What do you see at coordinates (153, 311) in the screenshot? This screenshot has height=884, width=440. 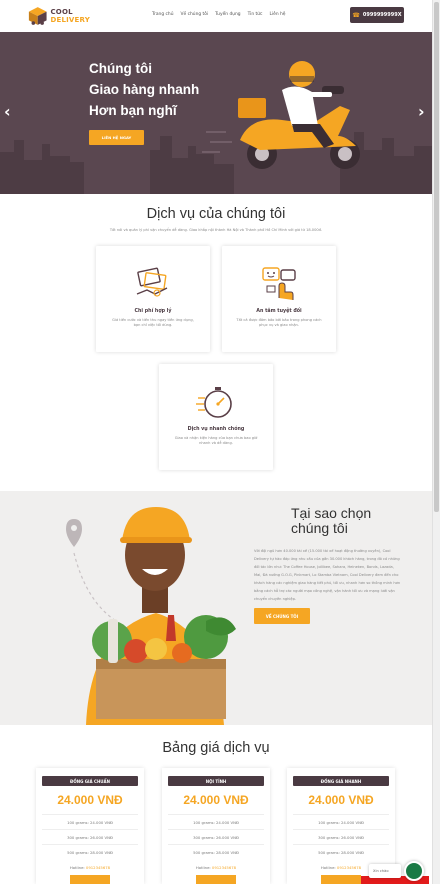 I see `card-title: Chi phí hợp lý` at bounding box center [153, 311].